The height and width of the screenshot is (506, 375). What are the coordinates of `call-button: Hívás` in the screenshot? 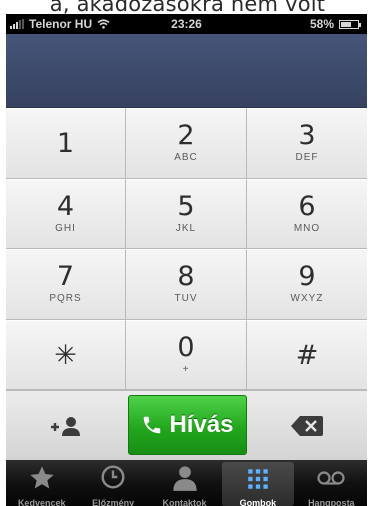 It's located at (187, 425).